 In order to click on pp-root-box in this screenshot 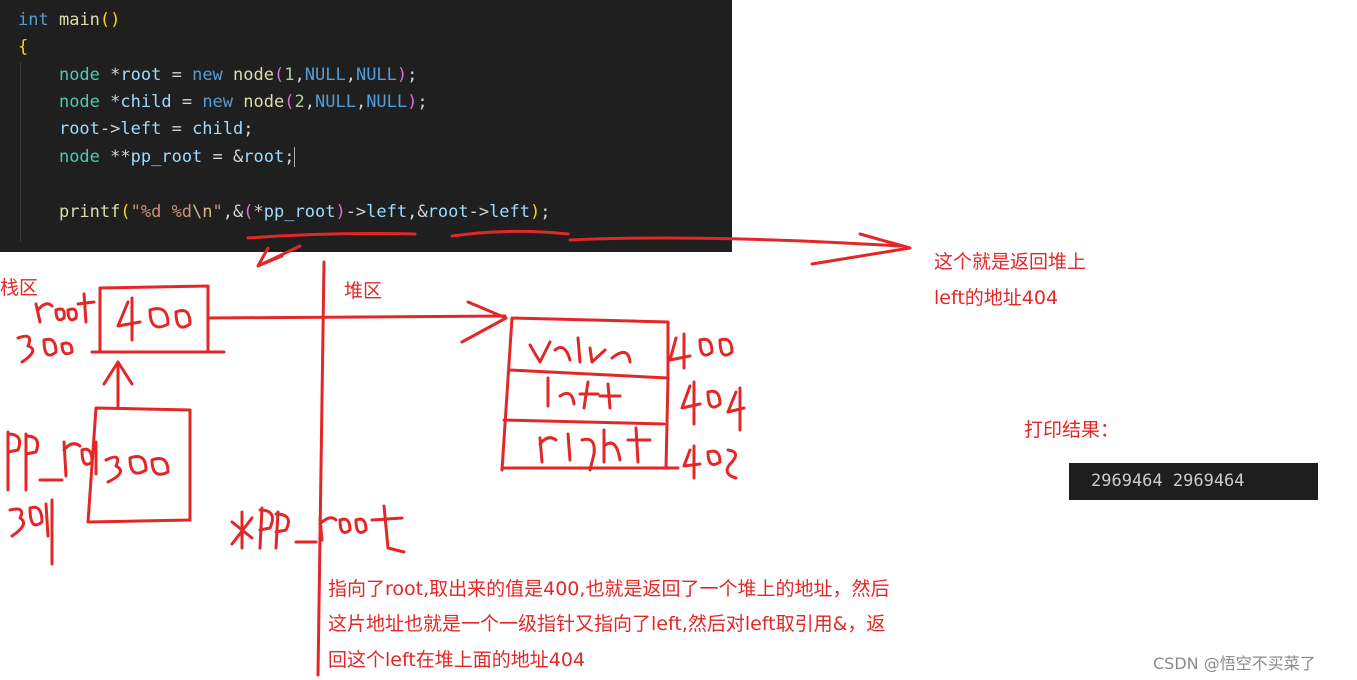, I will do `click(139, 465)`.